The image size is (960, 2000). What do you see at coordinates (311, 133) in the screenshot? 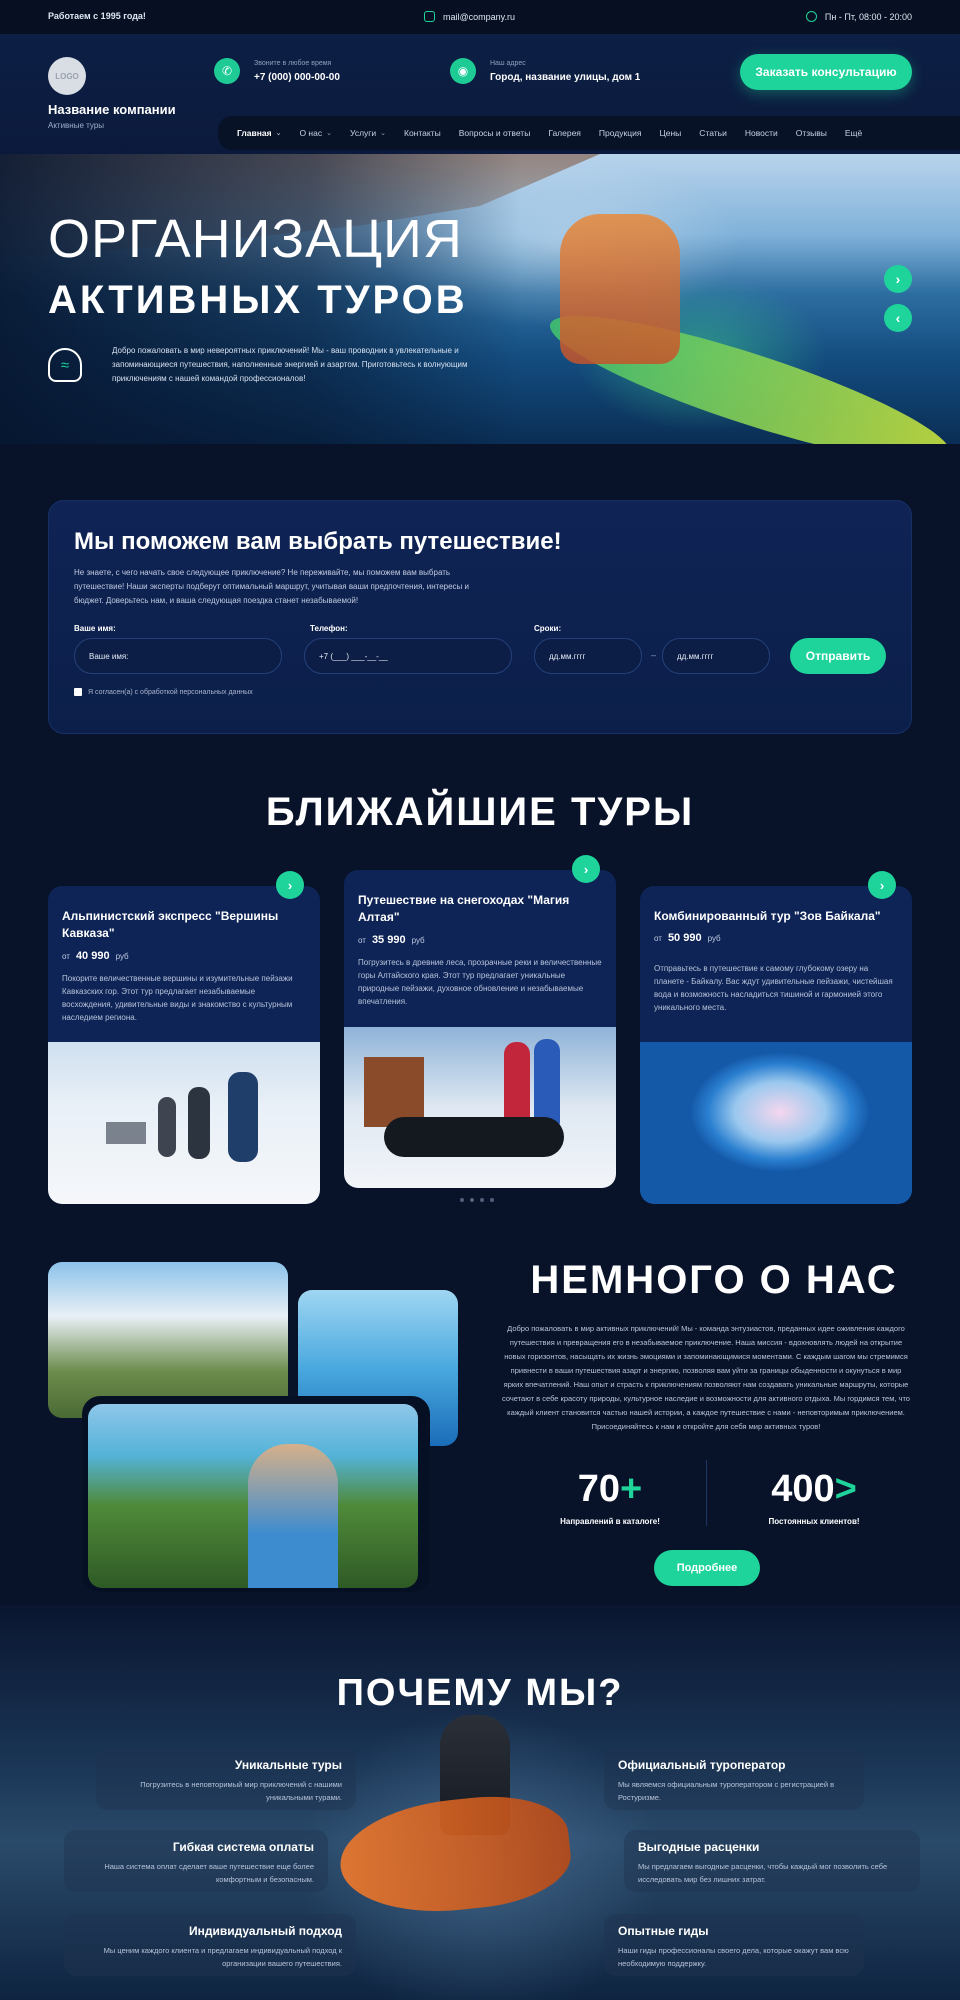
I see `nav-item-label: О нас` at bounding box center [311, 133].